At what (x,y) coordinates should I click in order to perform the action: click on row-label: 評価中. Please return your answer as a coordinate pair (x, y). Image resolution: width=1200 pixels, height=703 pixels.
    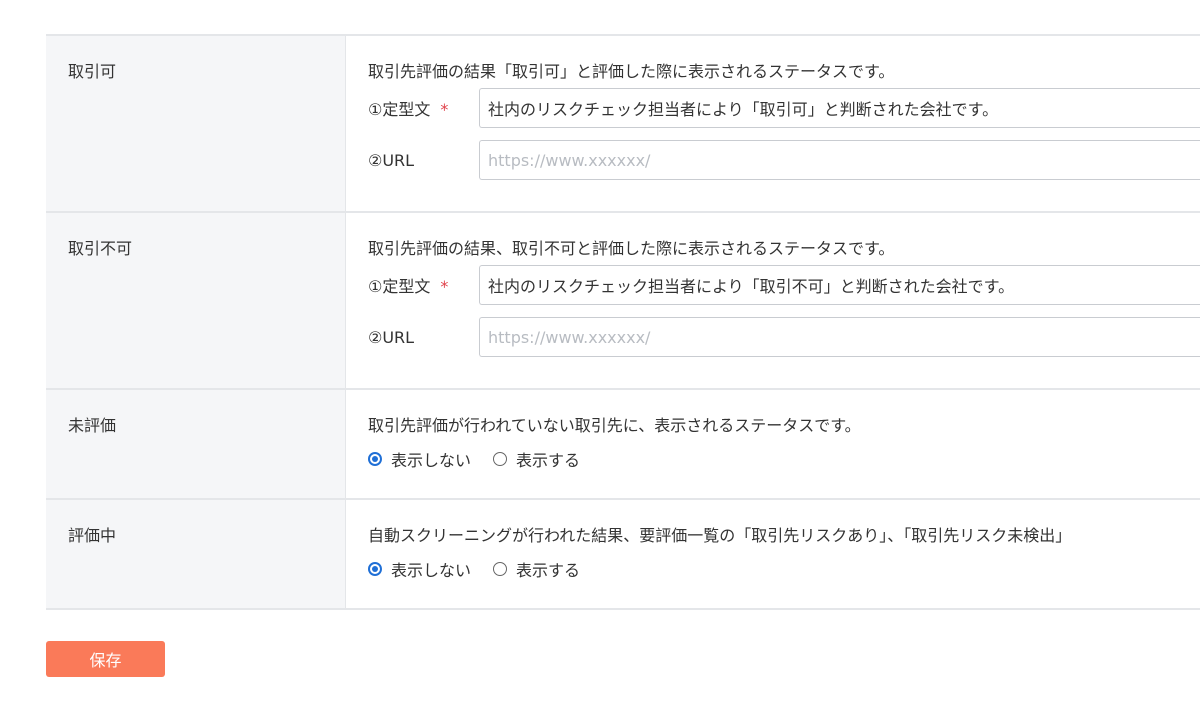
    Looking at the image, I should click on (196, 554).